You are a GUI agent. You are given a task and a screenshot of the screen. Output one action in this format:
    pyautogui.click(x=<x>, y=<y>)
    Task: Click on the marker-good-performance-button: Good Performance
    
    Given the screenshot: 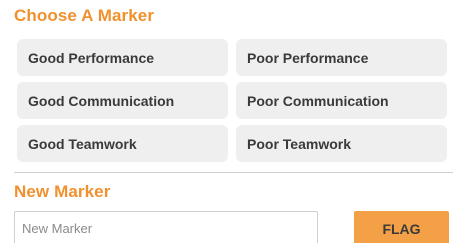 What is the action you would take?
    pyautogui.click(x=122, y=57)
    